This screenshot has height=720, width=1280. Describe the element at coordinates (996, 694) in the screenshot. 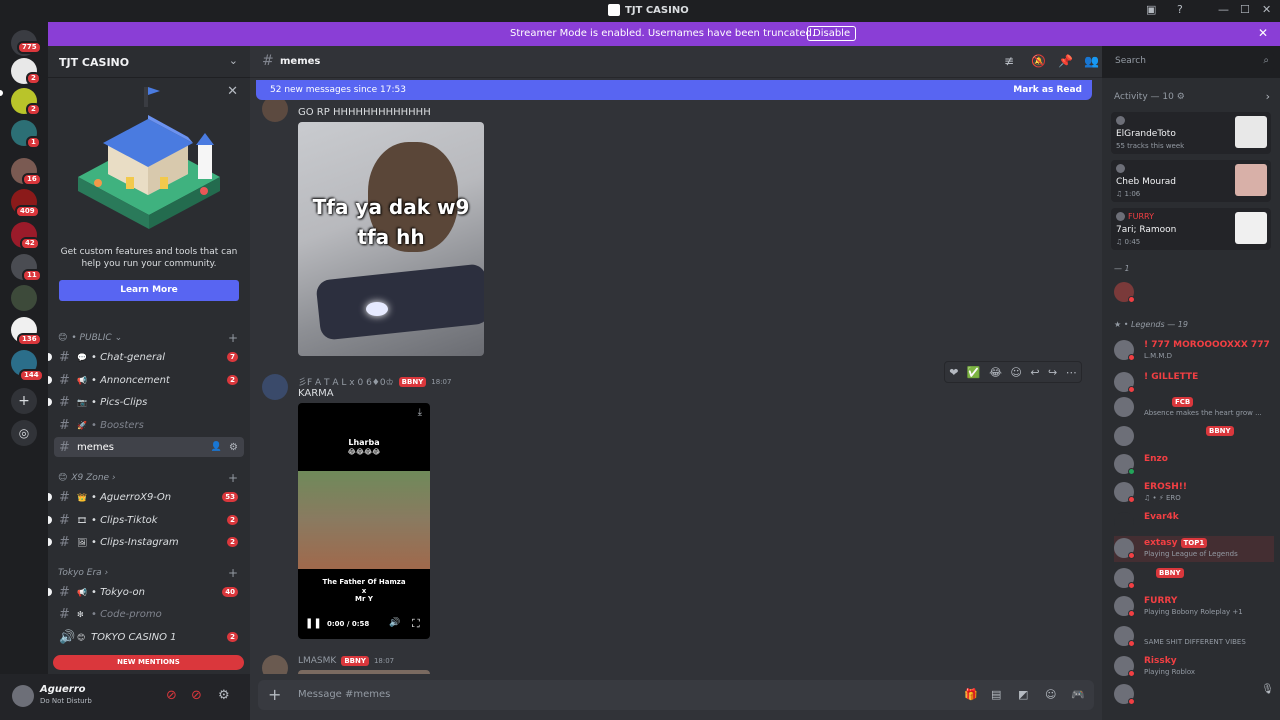

I see `gif-icon: ▤` at that location.